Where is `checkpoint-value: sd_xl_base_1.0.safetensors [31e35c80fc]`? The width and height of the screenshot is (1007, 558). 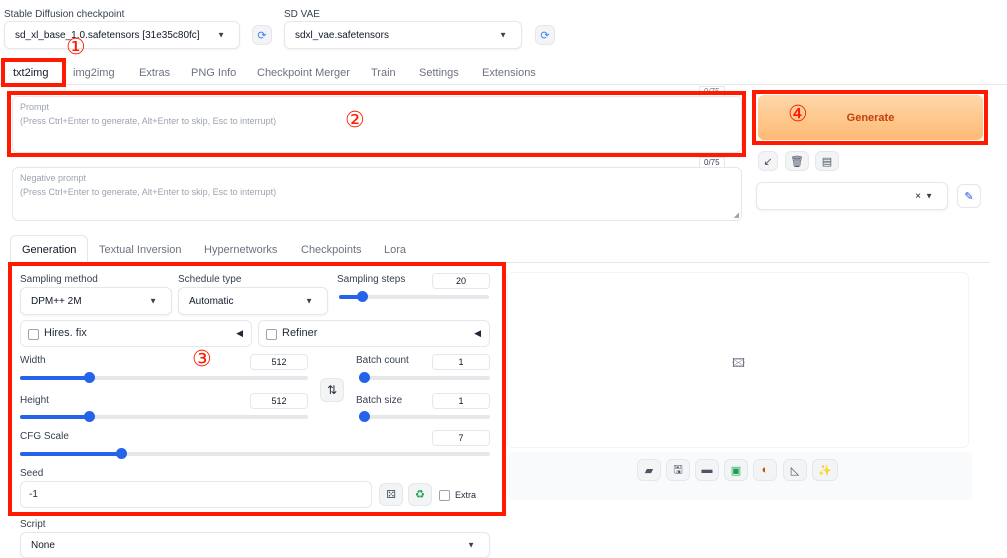
checkpoint-value: sd_xl_base_1.0.safetensors [31e35c80fc] is located at coordinates (107, 35).